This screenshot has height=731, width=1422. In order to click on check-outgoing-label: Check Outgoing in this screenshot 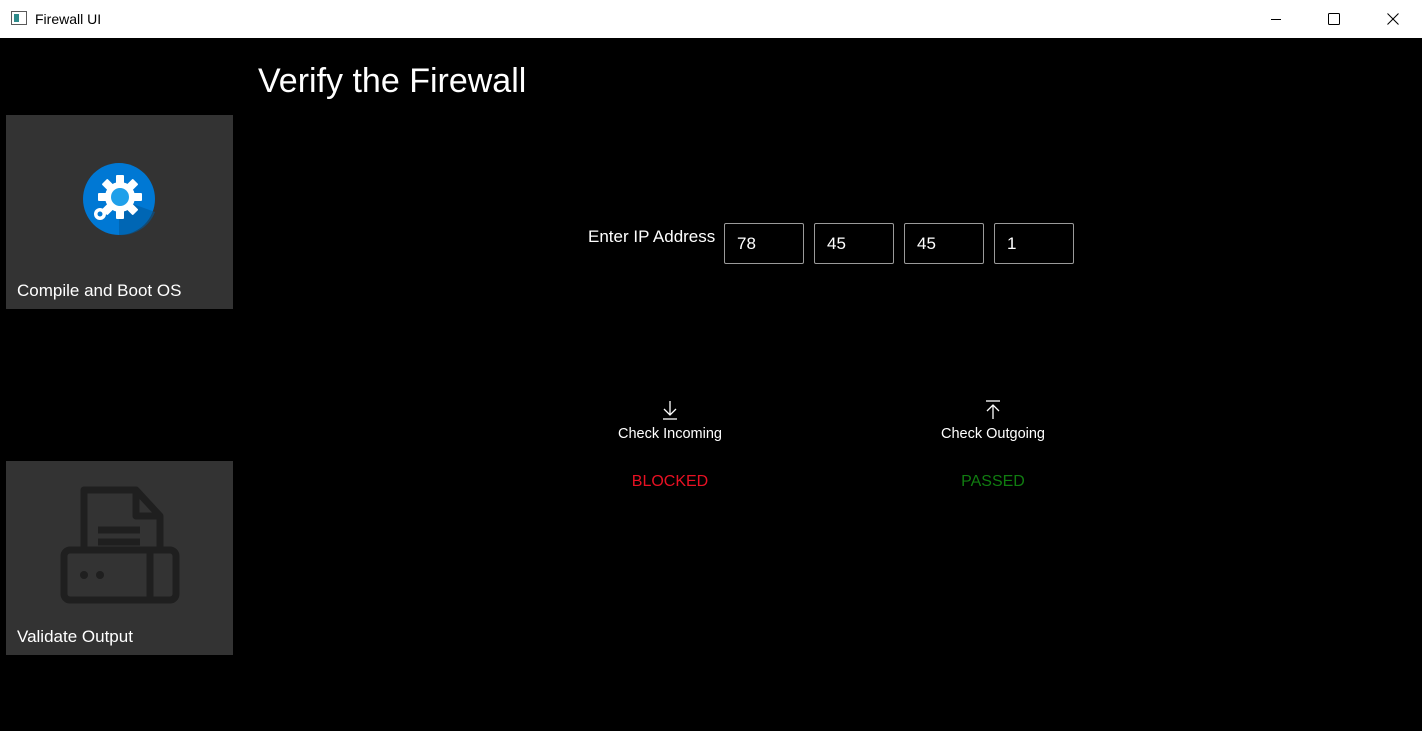, I will do `click(993, 434)`.